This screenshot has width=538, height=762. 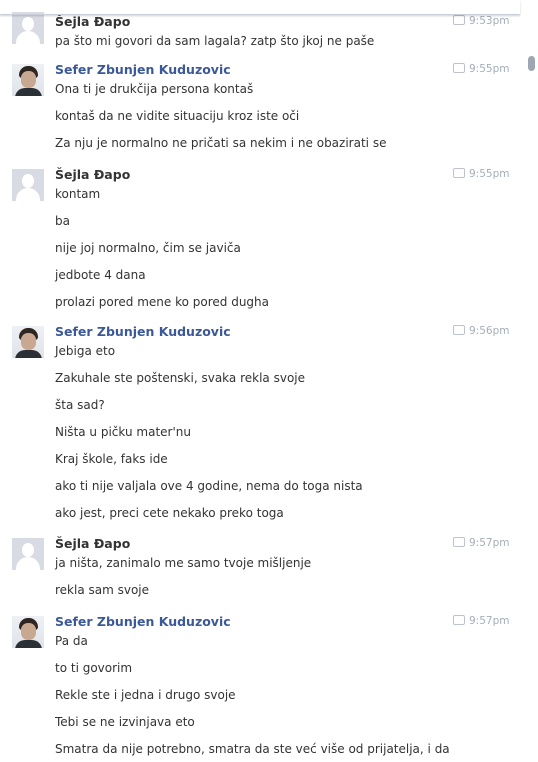 What do you see at coordinates (62, 221) in the screenshot?
I see `message-text: ba` at bounding box center [62, 221].